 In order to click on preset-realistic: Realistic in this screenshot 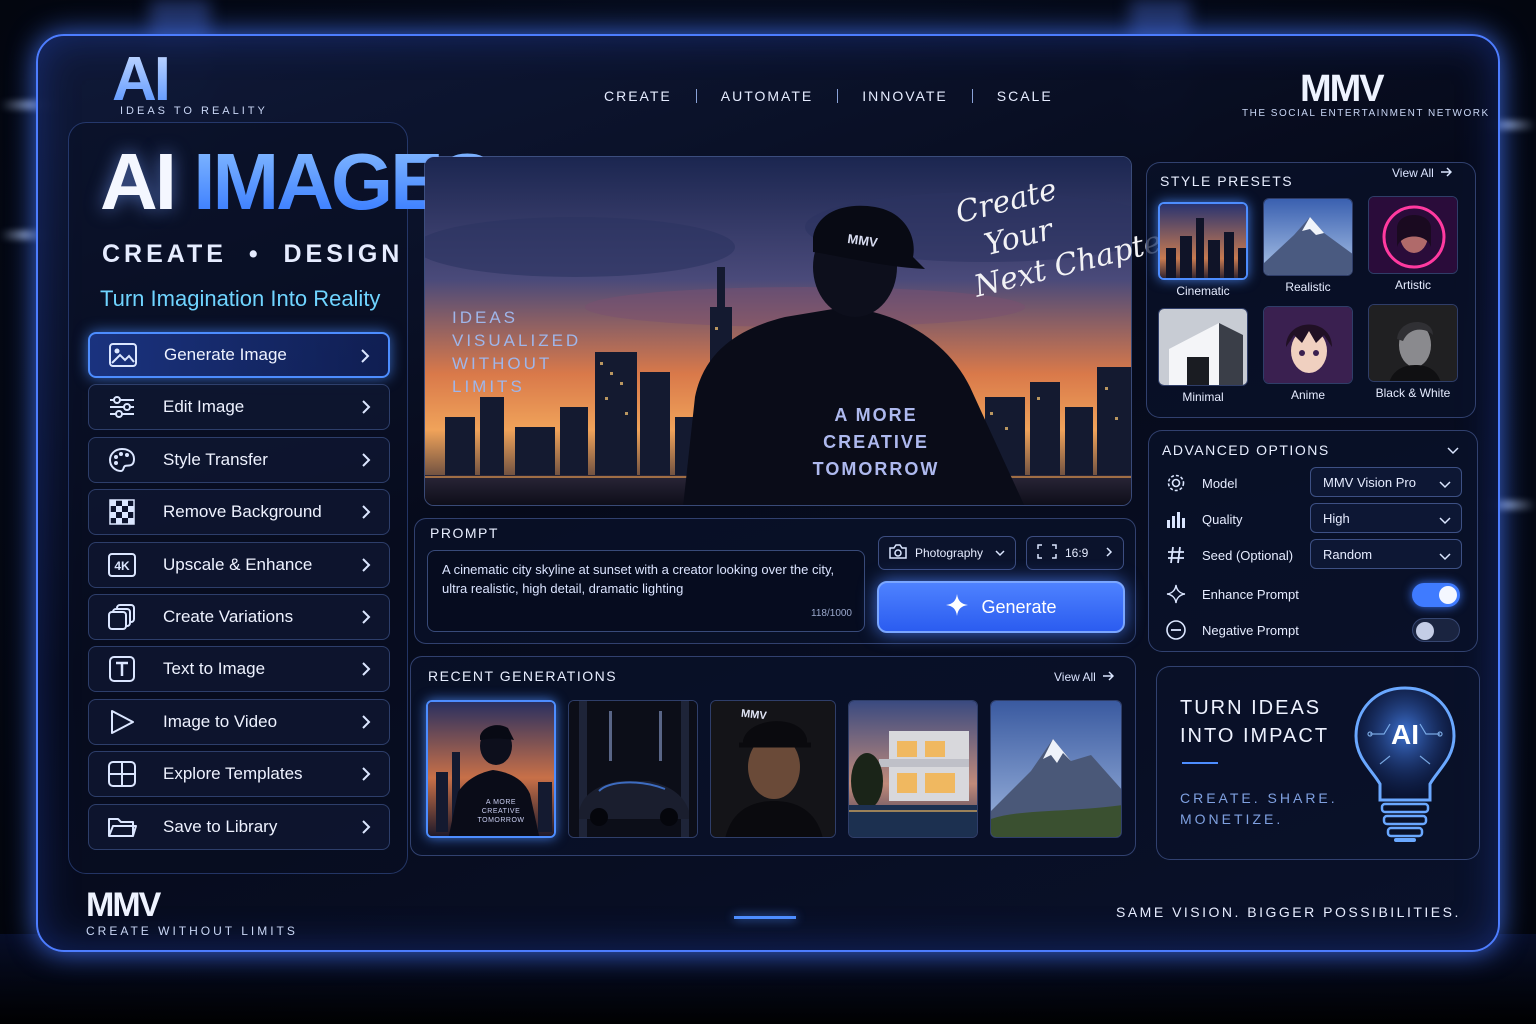, I will do `click(1308, 246)`.